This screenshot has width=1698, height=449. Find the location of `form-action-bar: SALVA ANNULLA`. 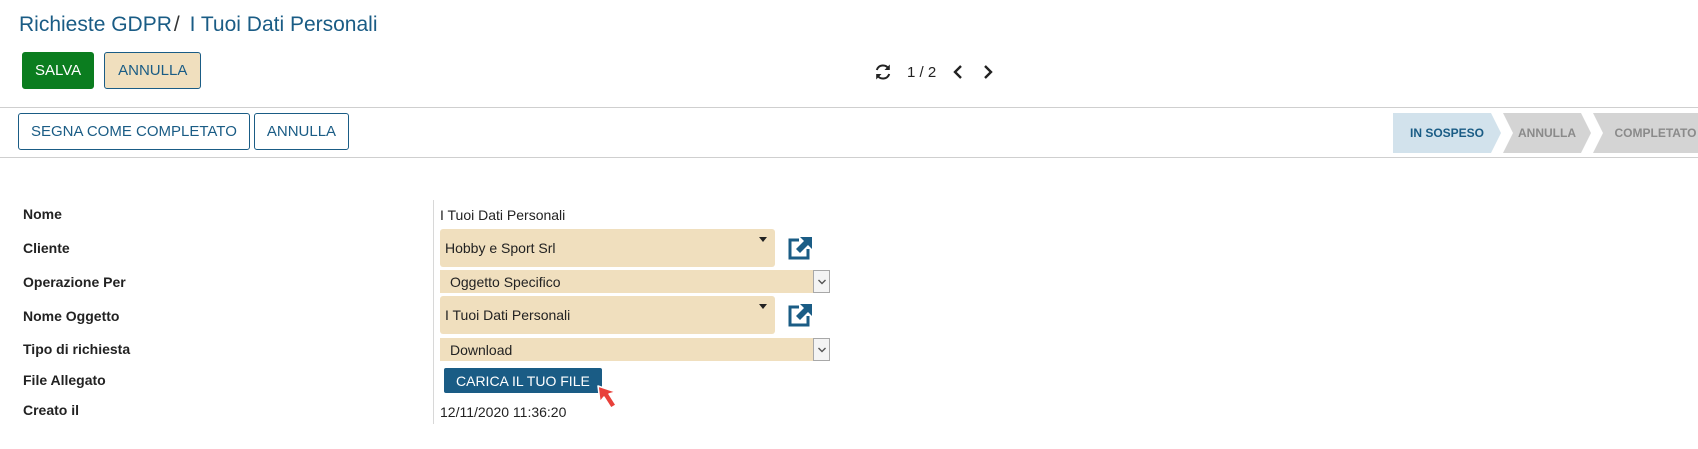

form-action-bar: SALVA ANNULLA is located at coordinates (112, 70).